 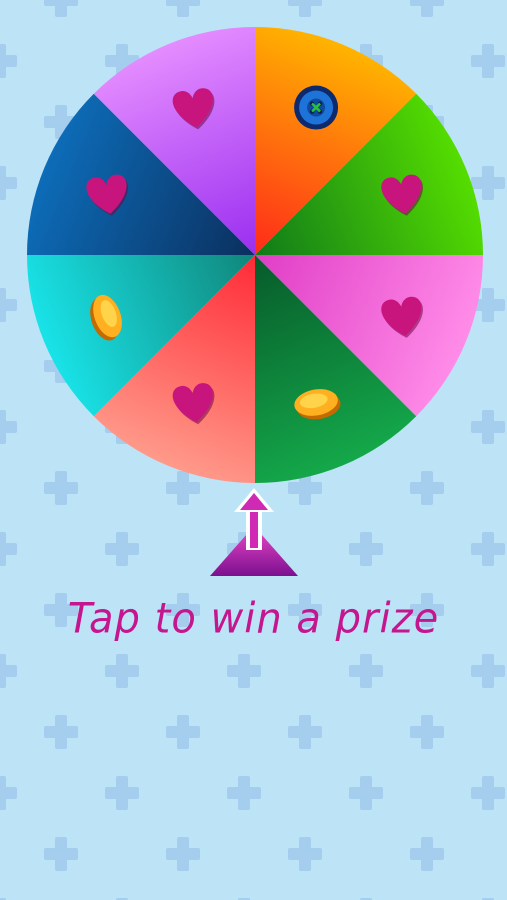 I want to click on up-arrow-icon, so click(x=254, y=532).